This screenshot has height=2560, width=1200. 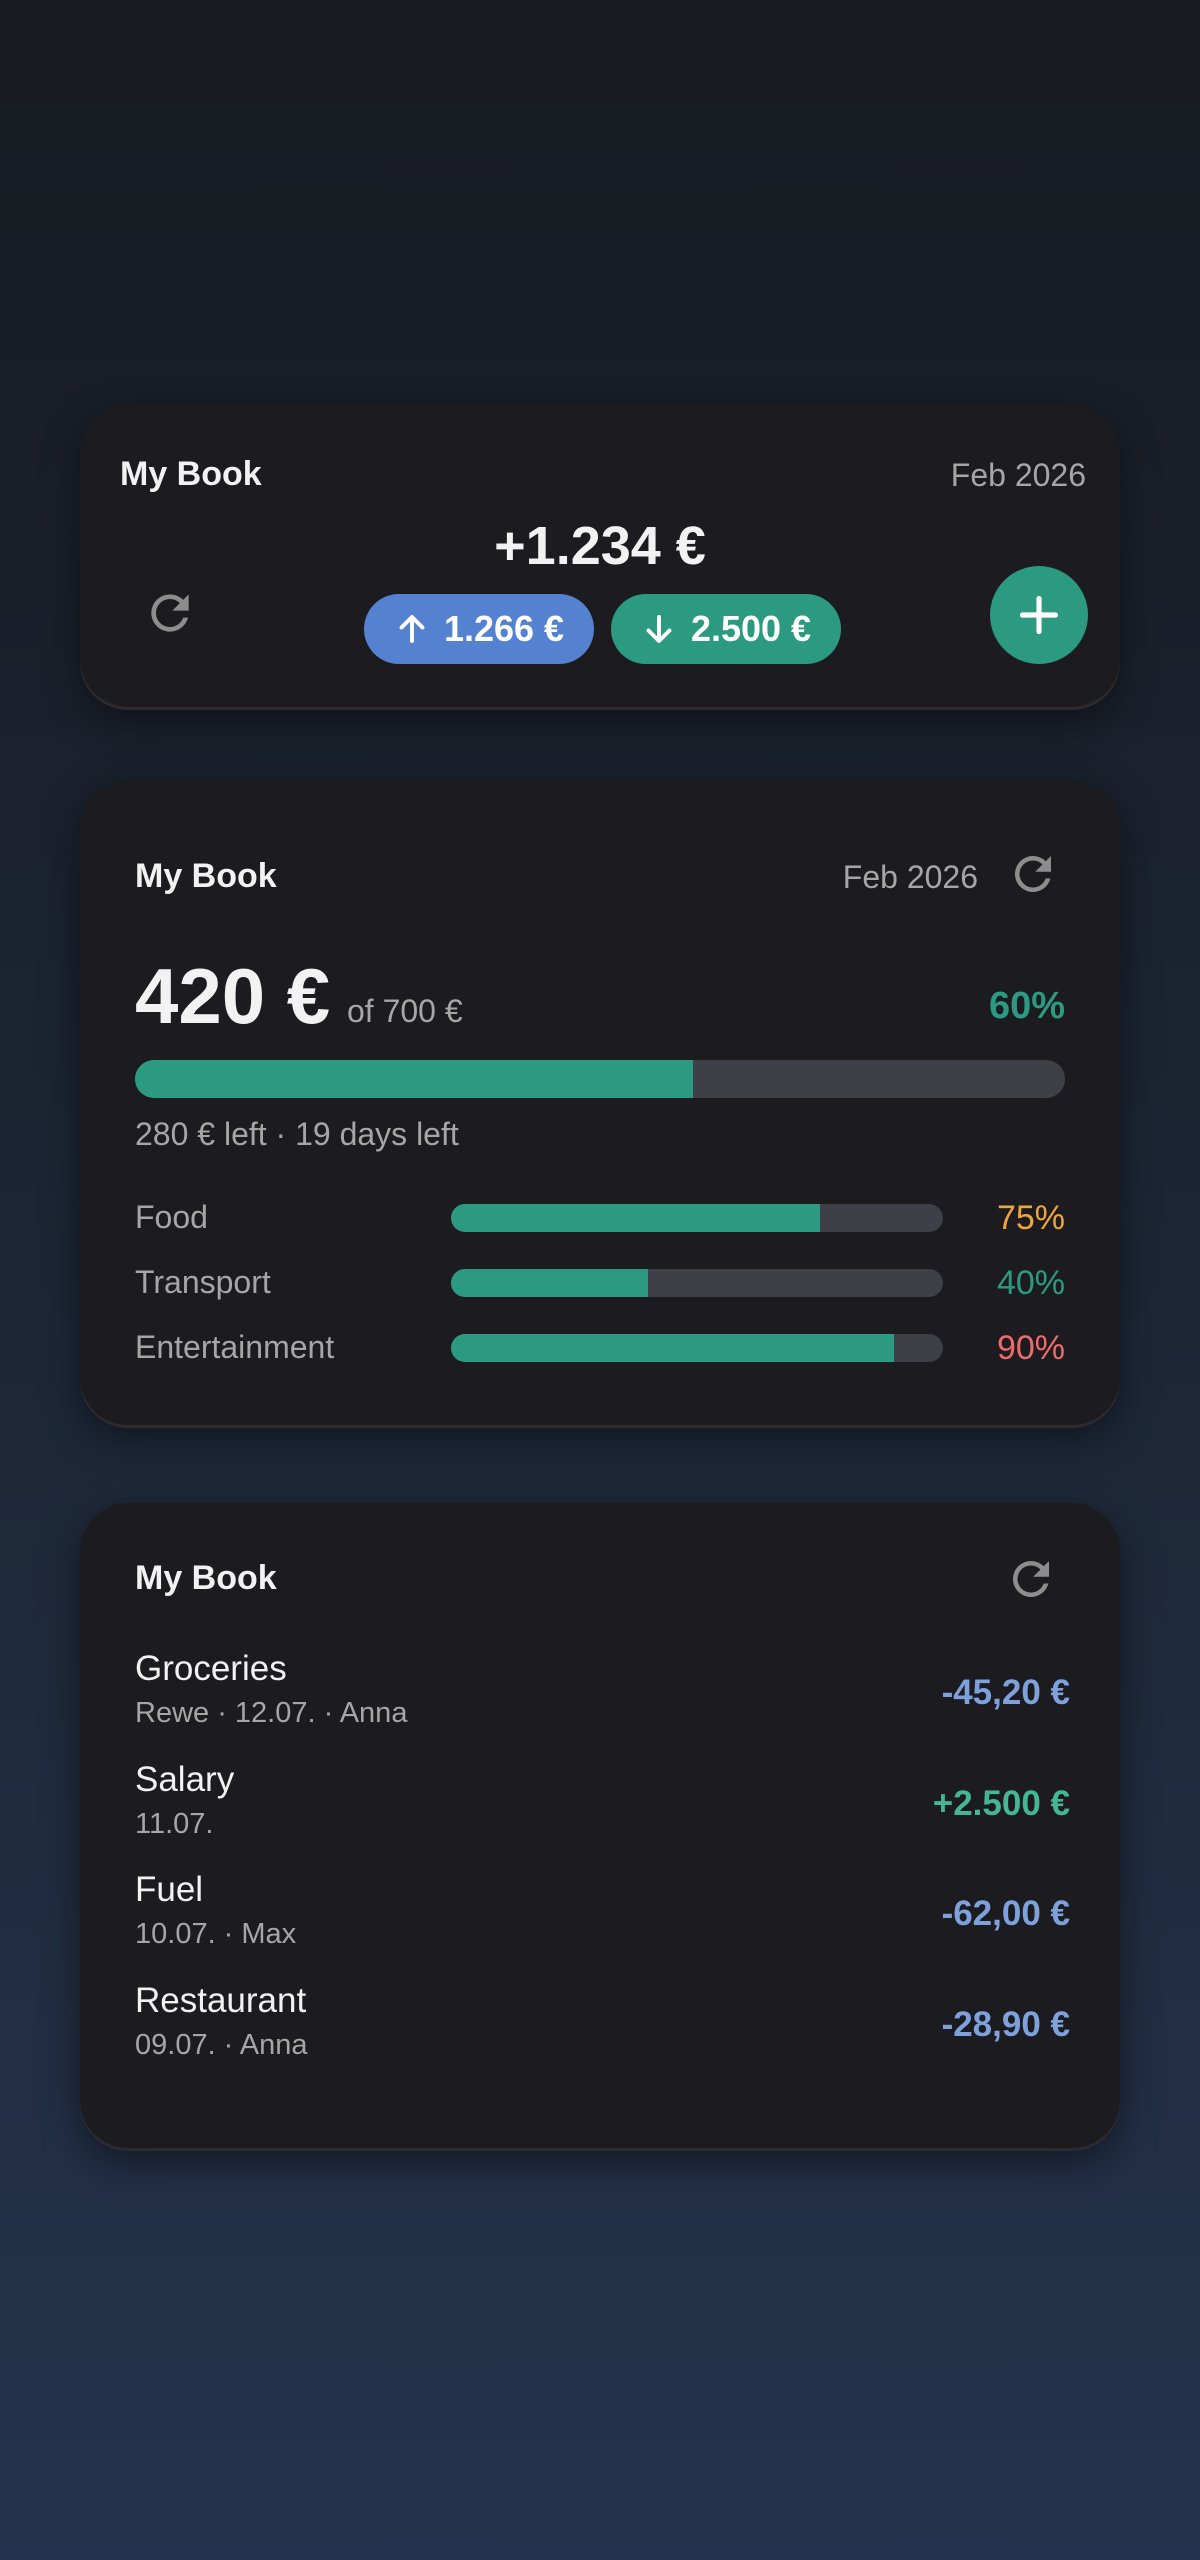 What do you see at coordinates (1018, 475) in the screenshot?
I see `summary-date: Feb 2026` at bounding box center [1018, 475].